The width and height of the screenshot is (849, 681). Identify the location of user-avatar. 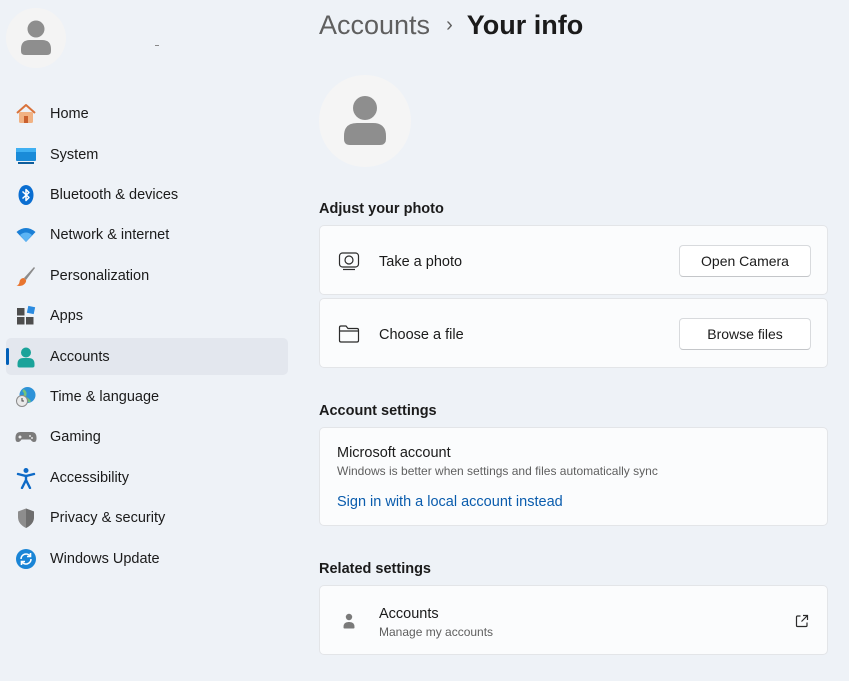
(36, 38).